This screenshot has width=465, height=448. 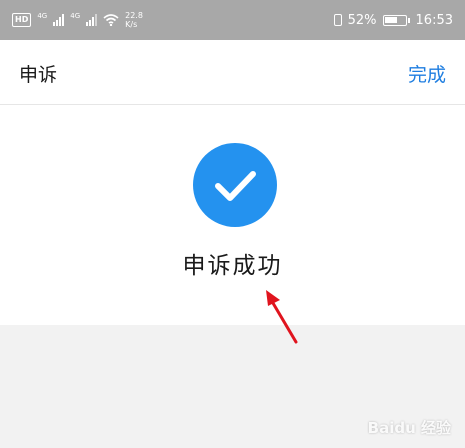 I want to click on network-speed-unit: K/s, so click(x=131, y=24).